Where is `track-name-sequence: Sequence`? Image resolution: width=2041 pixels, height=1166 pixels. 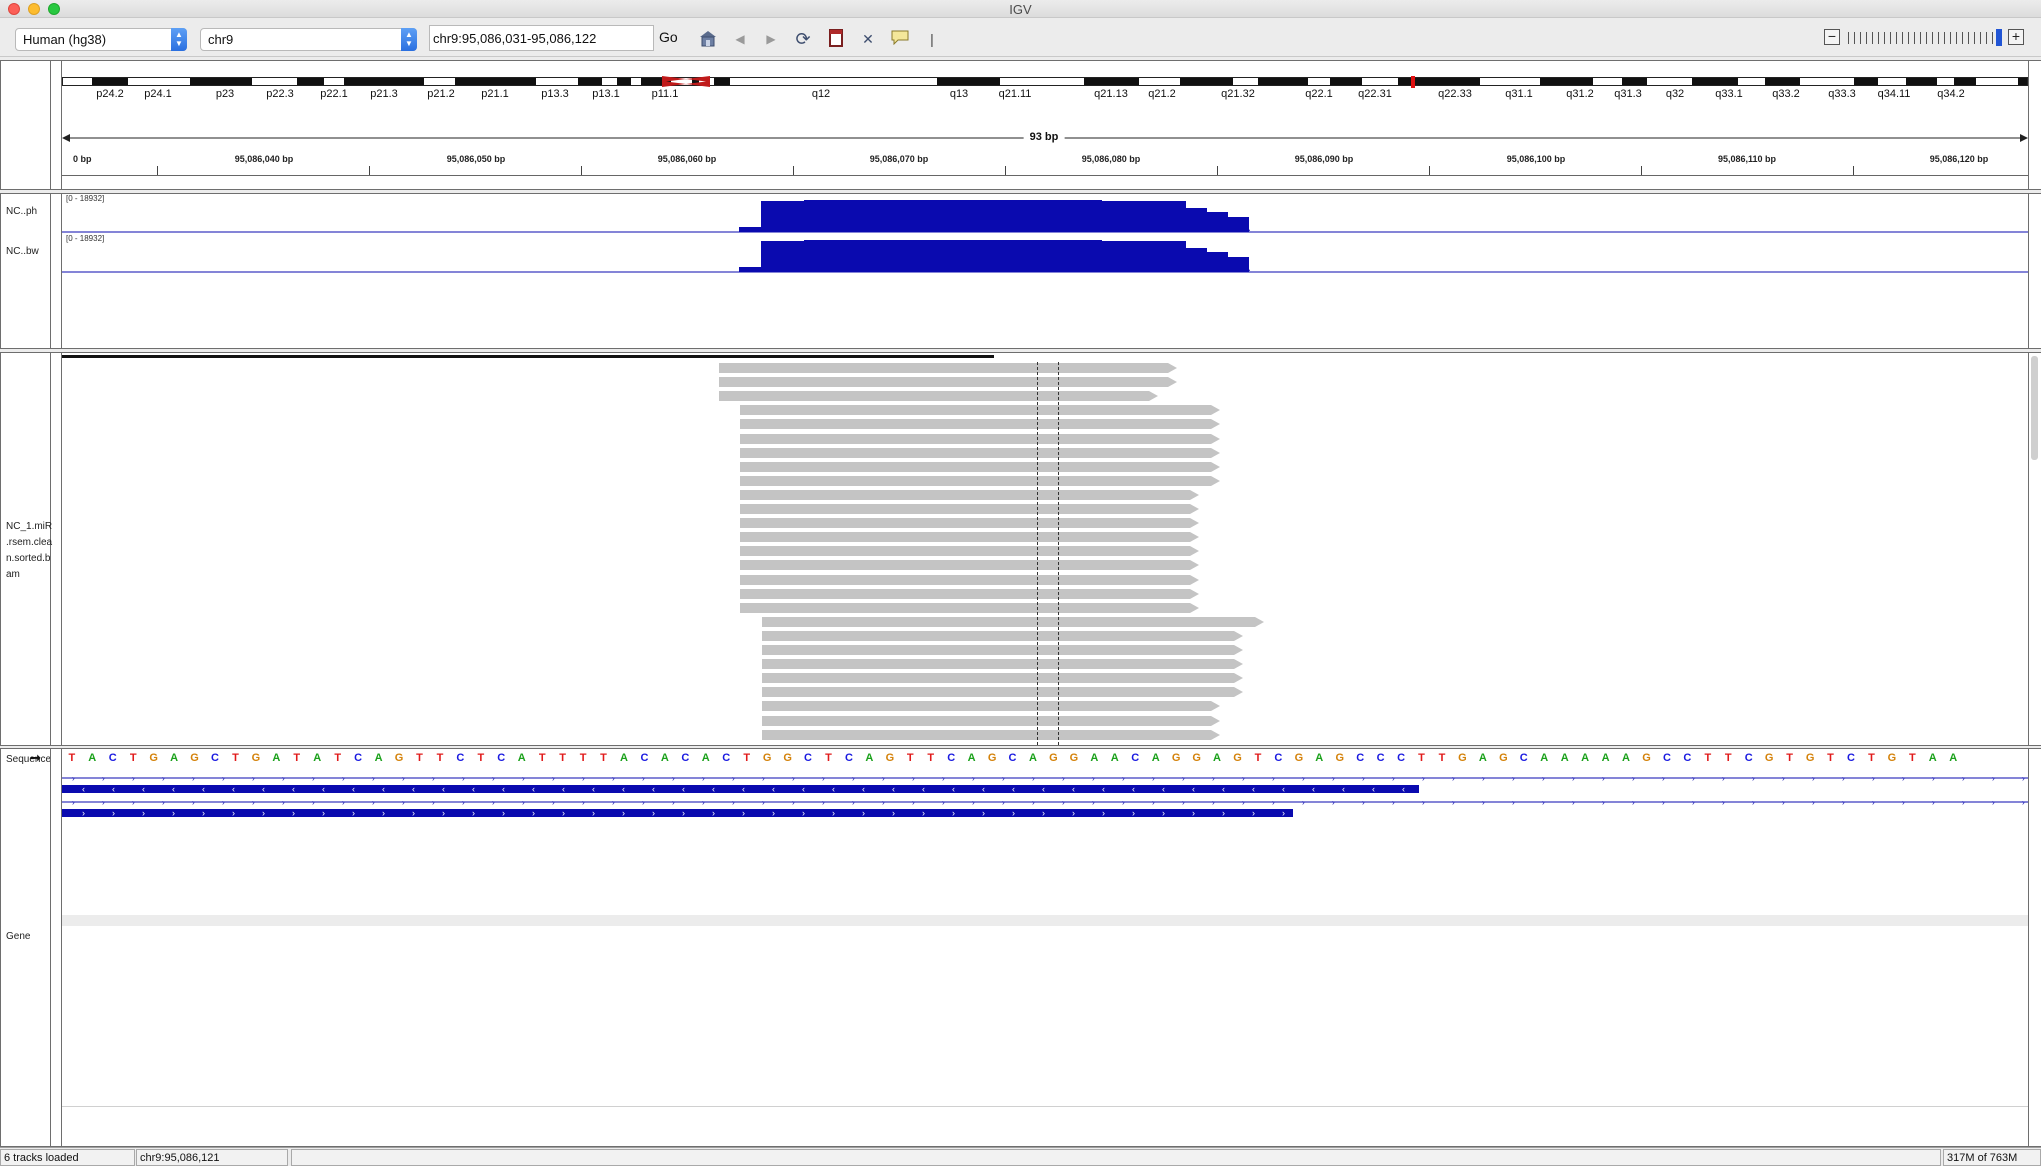
track-name-sequence: Sequence is located at coordinates (28, 760).